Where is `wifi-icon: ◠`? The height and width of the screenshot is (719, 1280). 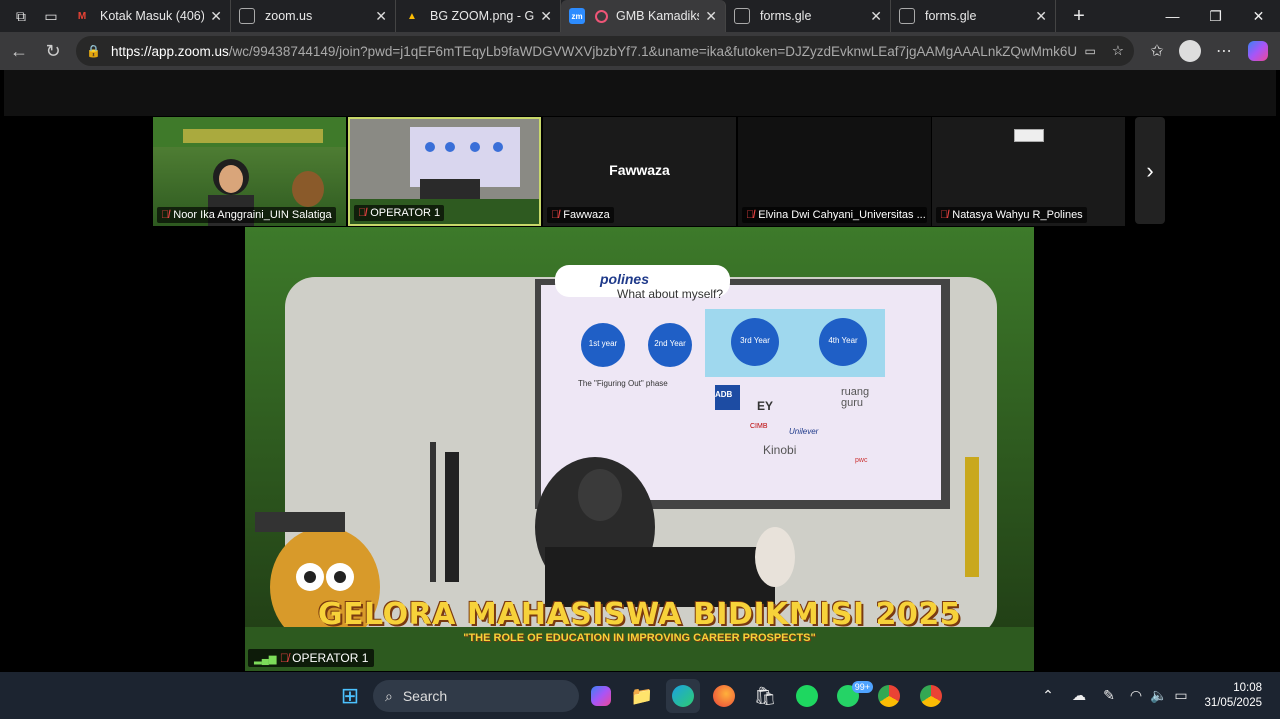 wifi-icon: ◠ is located at coordinates (1136, 695).